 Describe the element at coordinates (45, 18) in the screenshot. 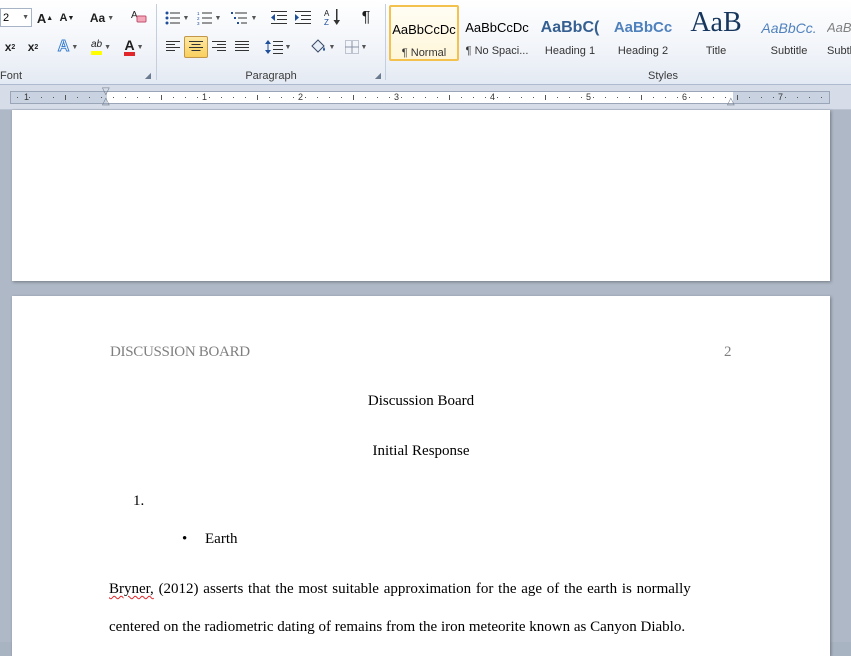

I see `grow-font-button: A ▲` at that location.